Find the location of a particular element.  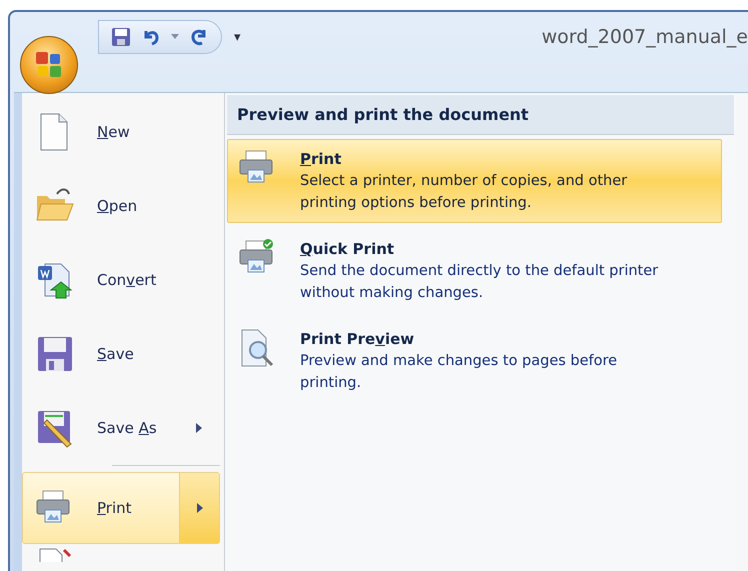

office-logo-icon is located at coordinates (49, 65).